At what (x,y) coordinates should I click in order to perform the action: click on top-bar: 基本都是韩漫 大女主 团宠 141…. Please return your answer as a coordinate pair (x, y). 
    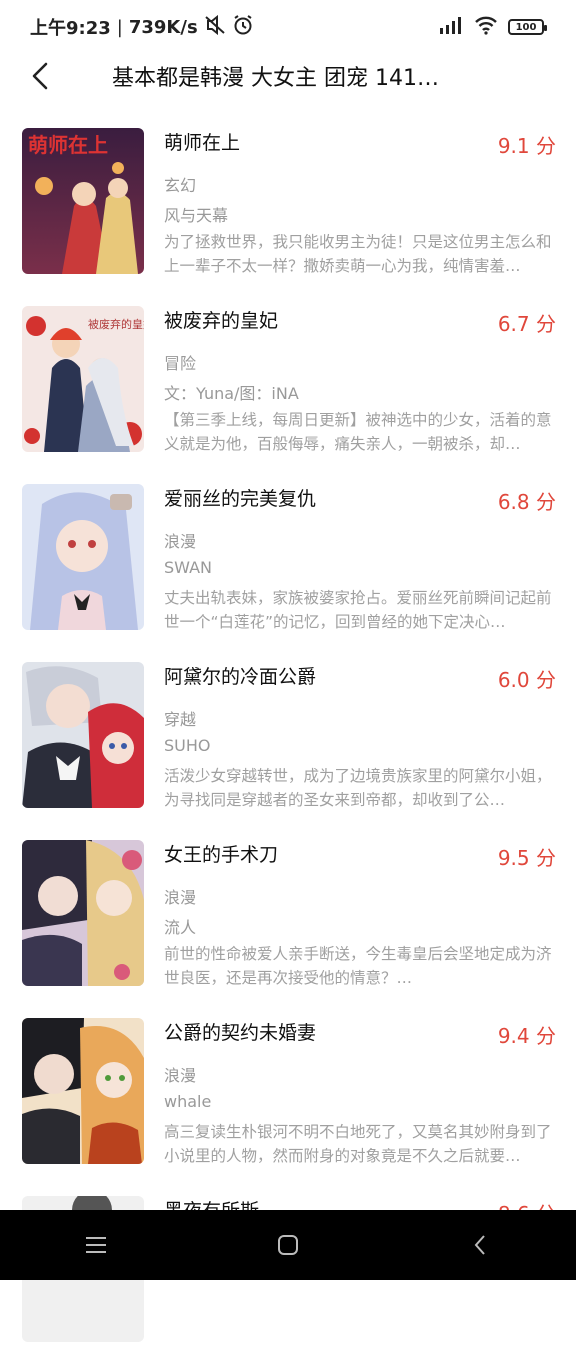
    Looking at the image, I should click on (288, 77).